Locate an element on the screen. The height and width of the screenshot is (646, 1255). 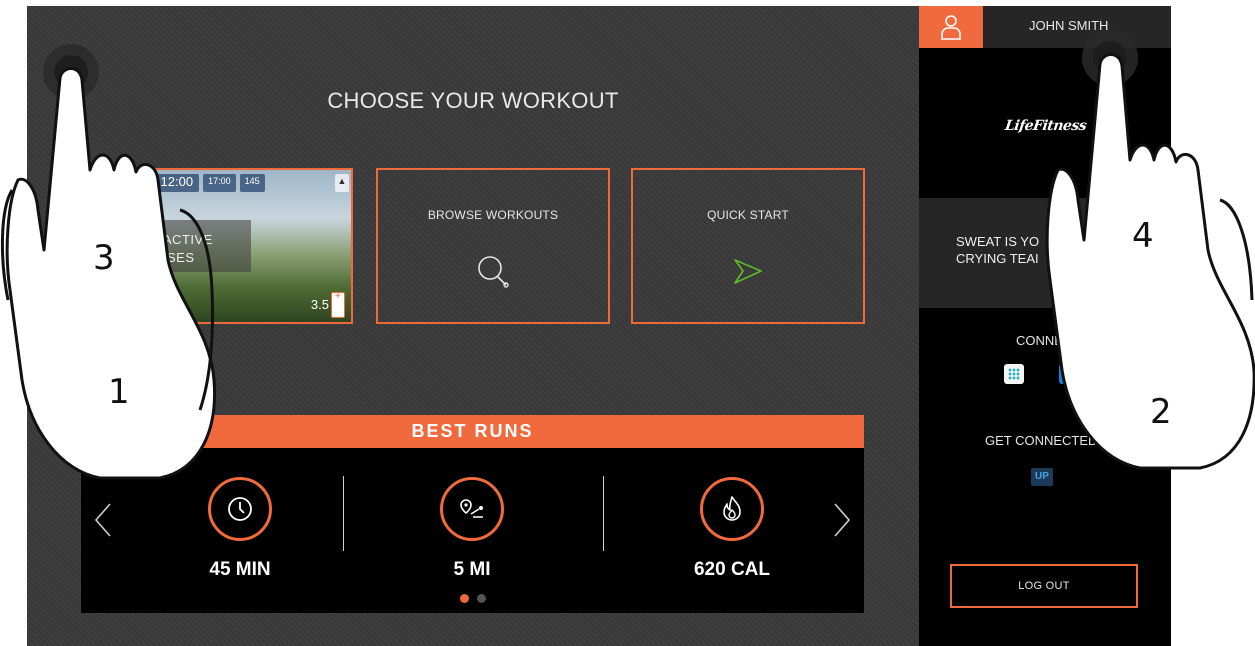
user-icon is located at coordinates (951, 27).